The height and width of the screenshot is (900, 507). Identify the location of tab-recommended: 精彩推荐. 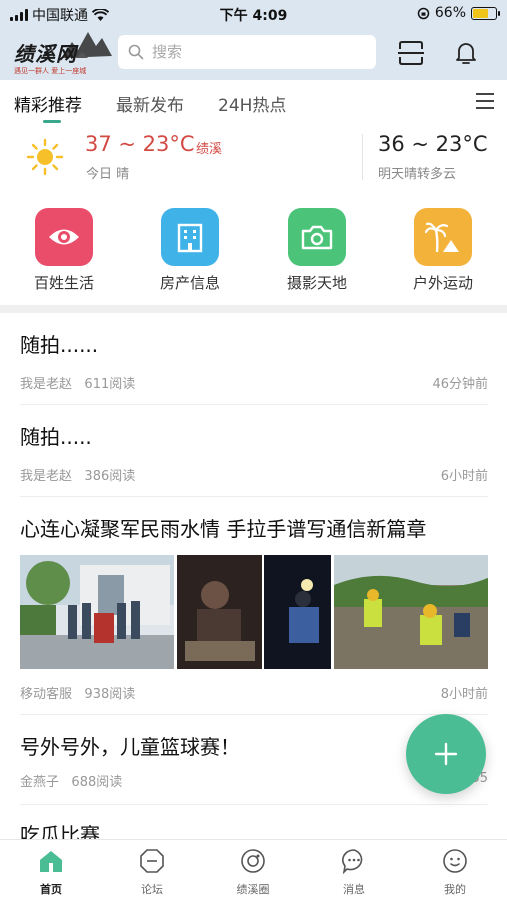
(48, 103).